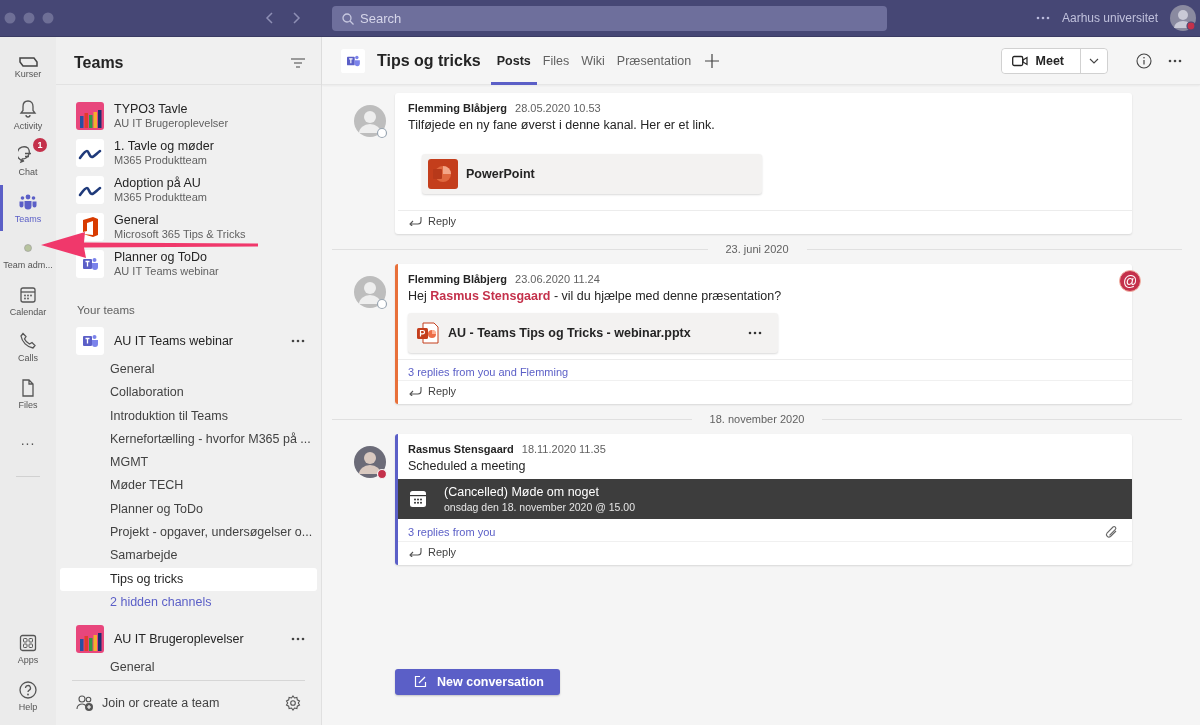  Describe the element at coordinates (712, 60) in the screenshot. I see `add-tab-icon` at that location.